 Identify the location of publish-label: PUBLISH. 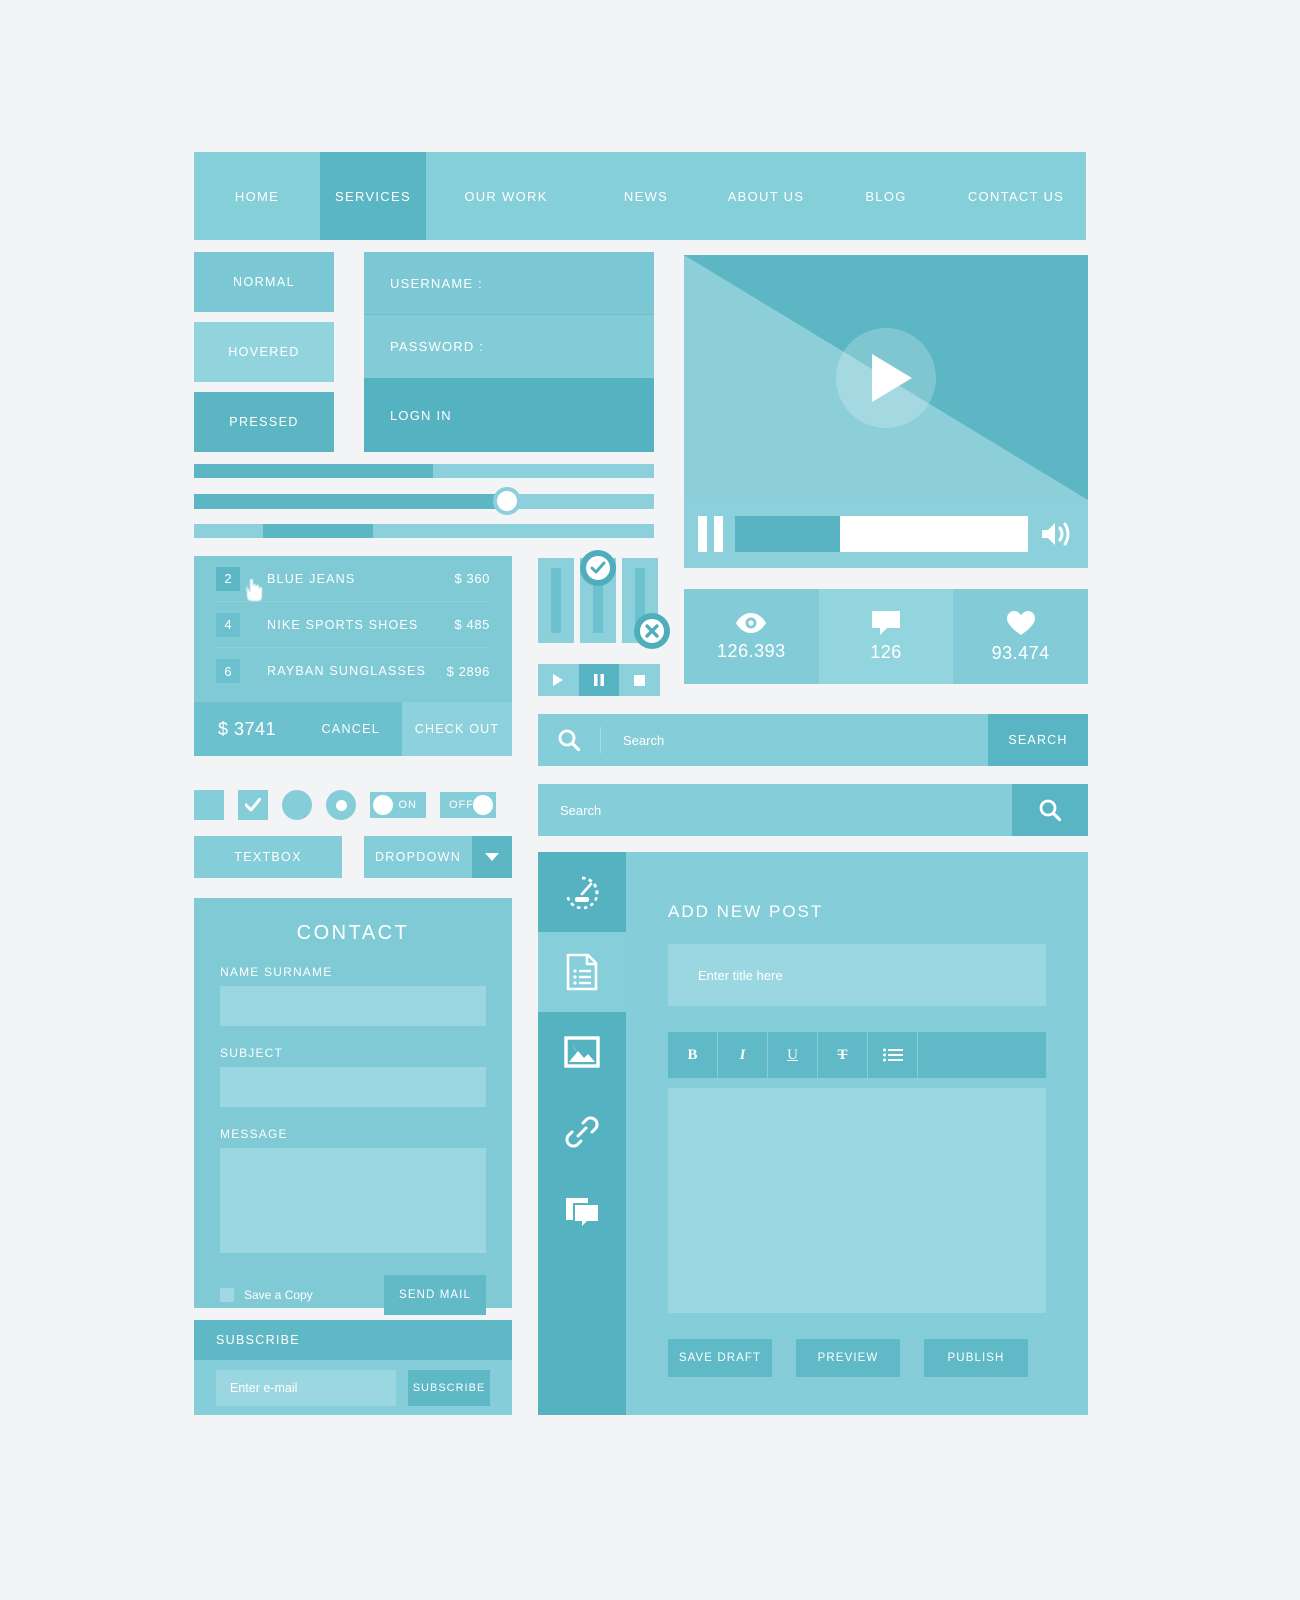
(976, 1358).